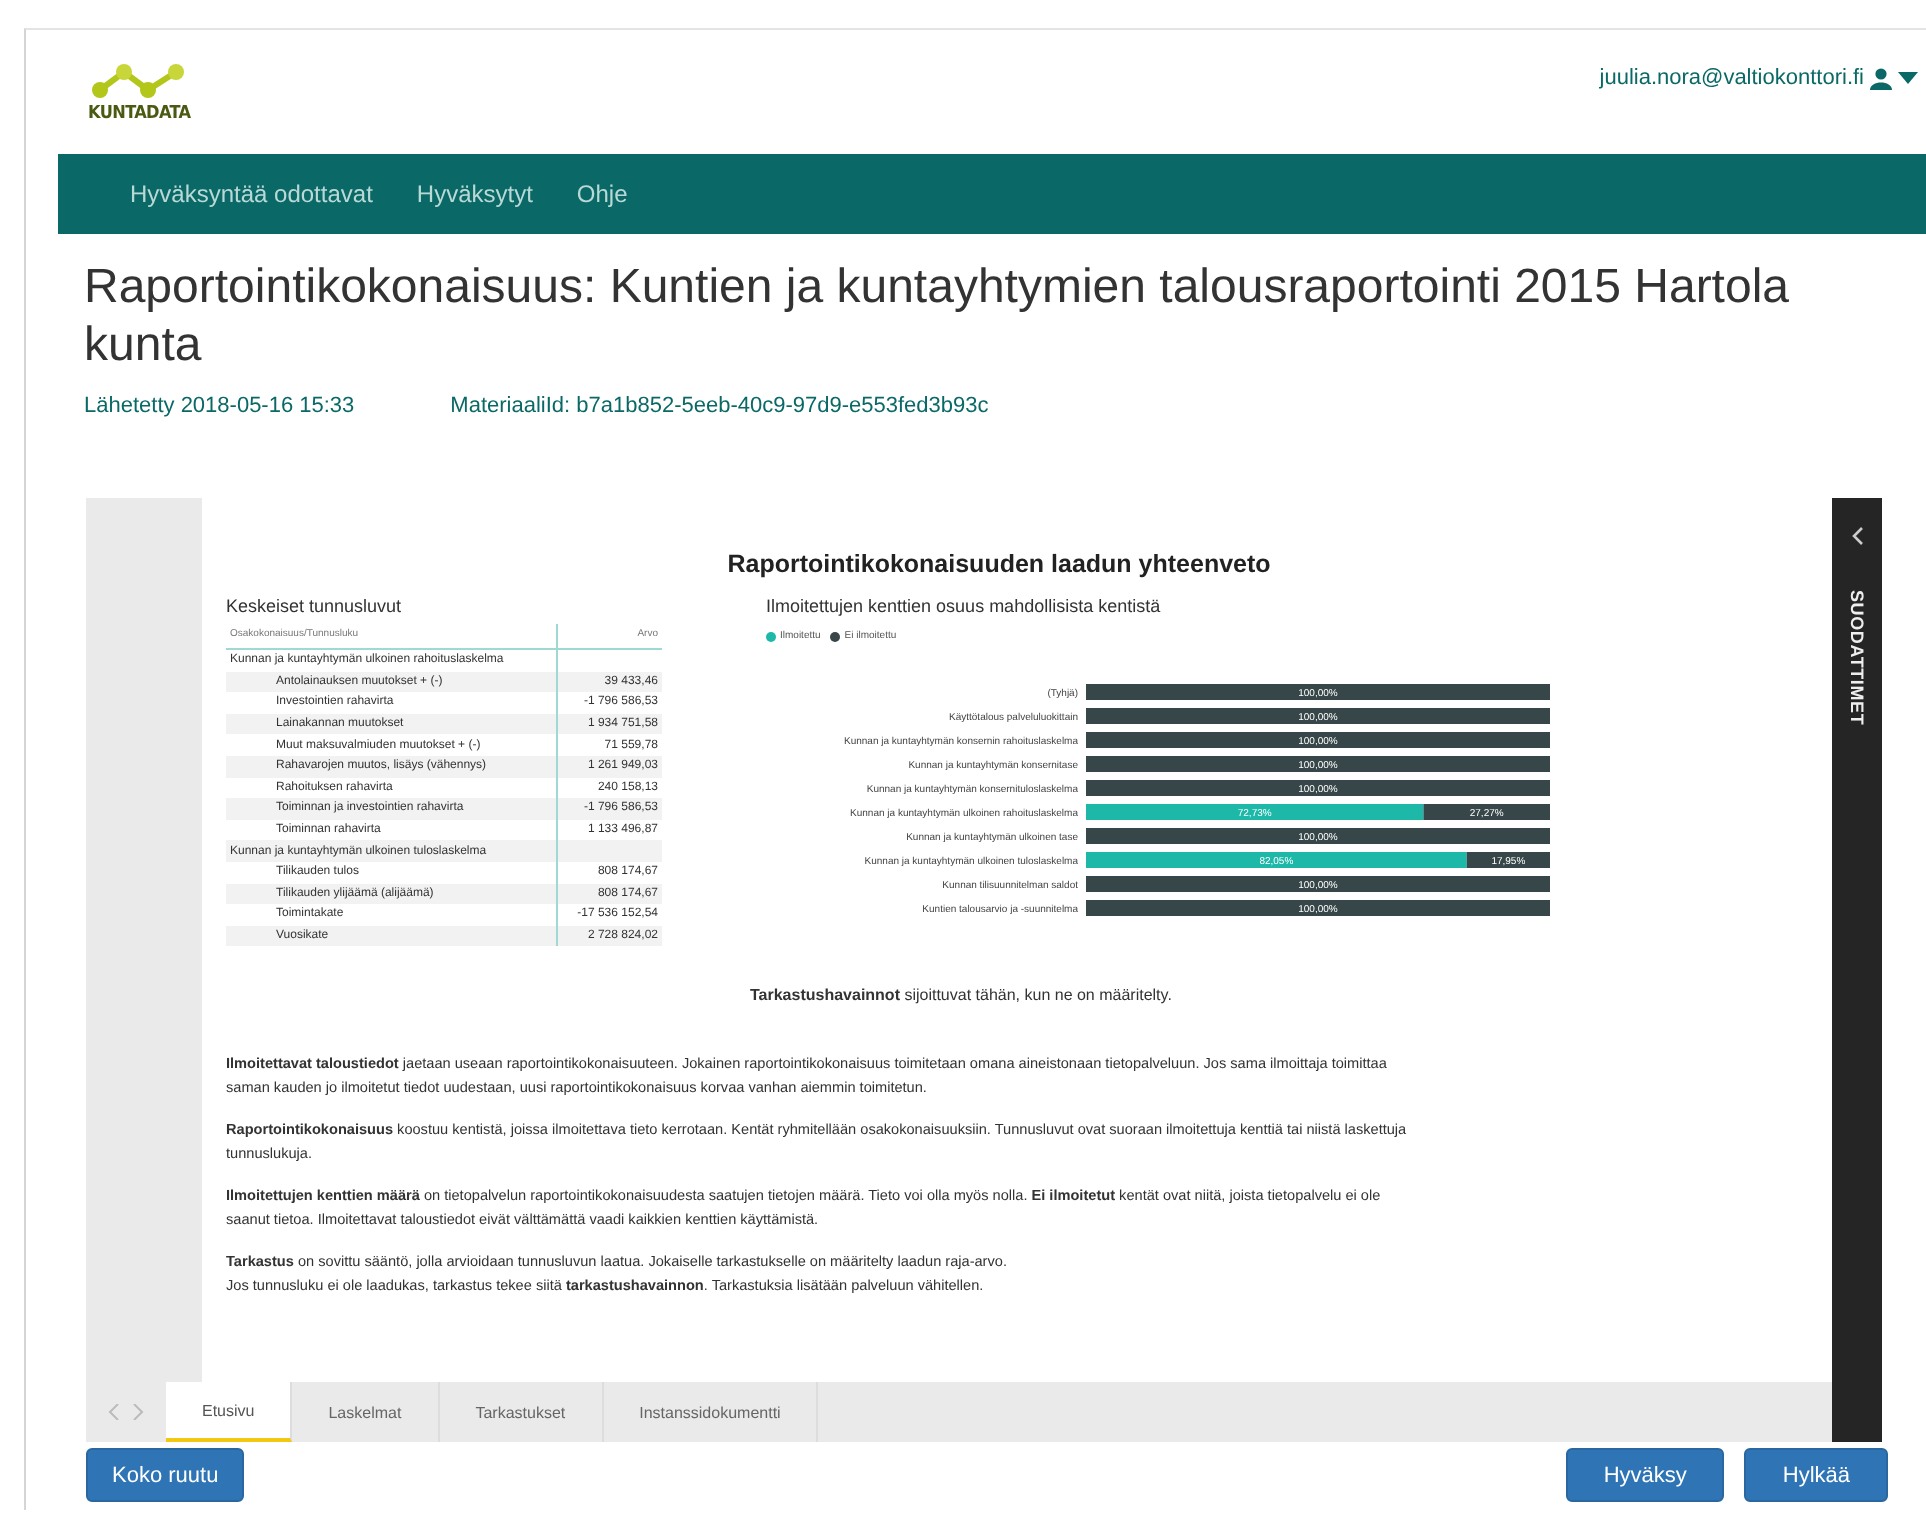 Image resolution: width=1926 pixels, height=1530 pixels. Describe the element at coordinates (165, 1475) in the screenshot. I see `action-button: Koko ruutu` at that location.